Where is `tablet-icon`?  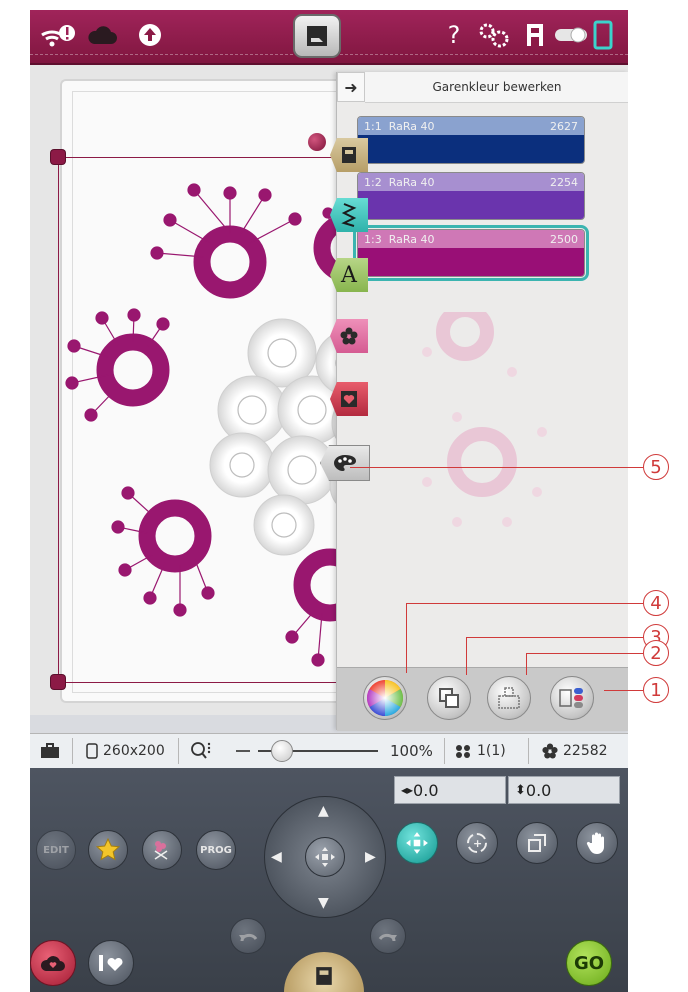 tablet-icon is located at coordinates (603, 35).